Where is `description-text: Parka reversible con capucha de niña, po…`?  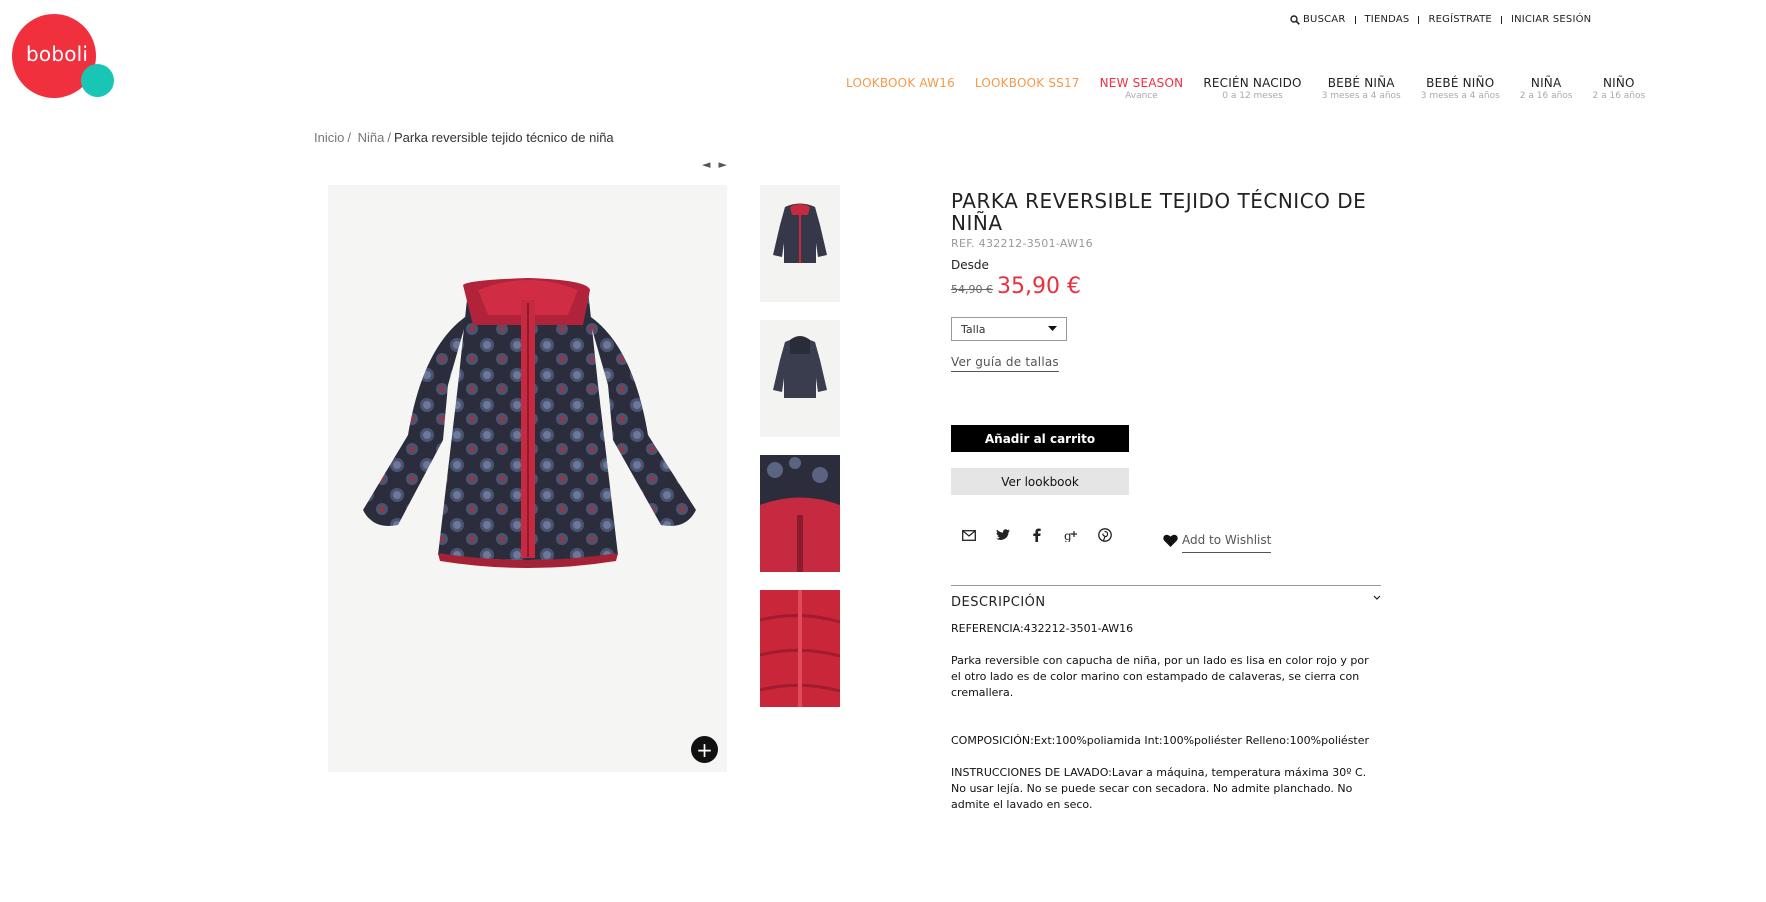 description-text: Parka reversible con capucha de niña, po… is located at coordinates (1160, 676).